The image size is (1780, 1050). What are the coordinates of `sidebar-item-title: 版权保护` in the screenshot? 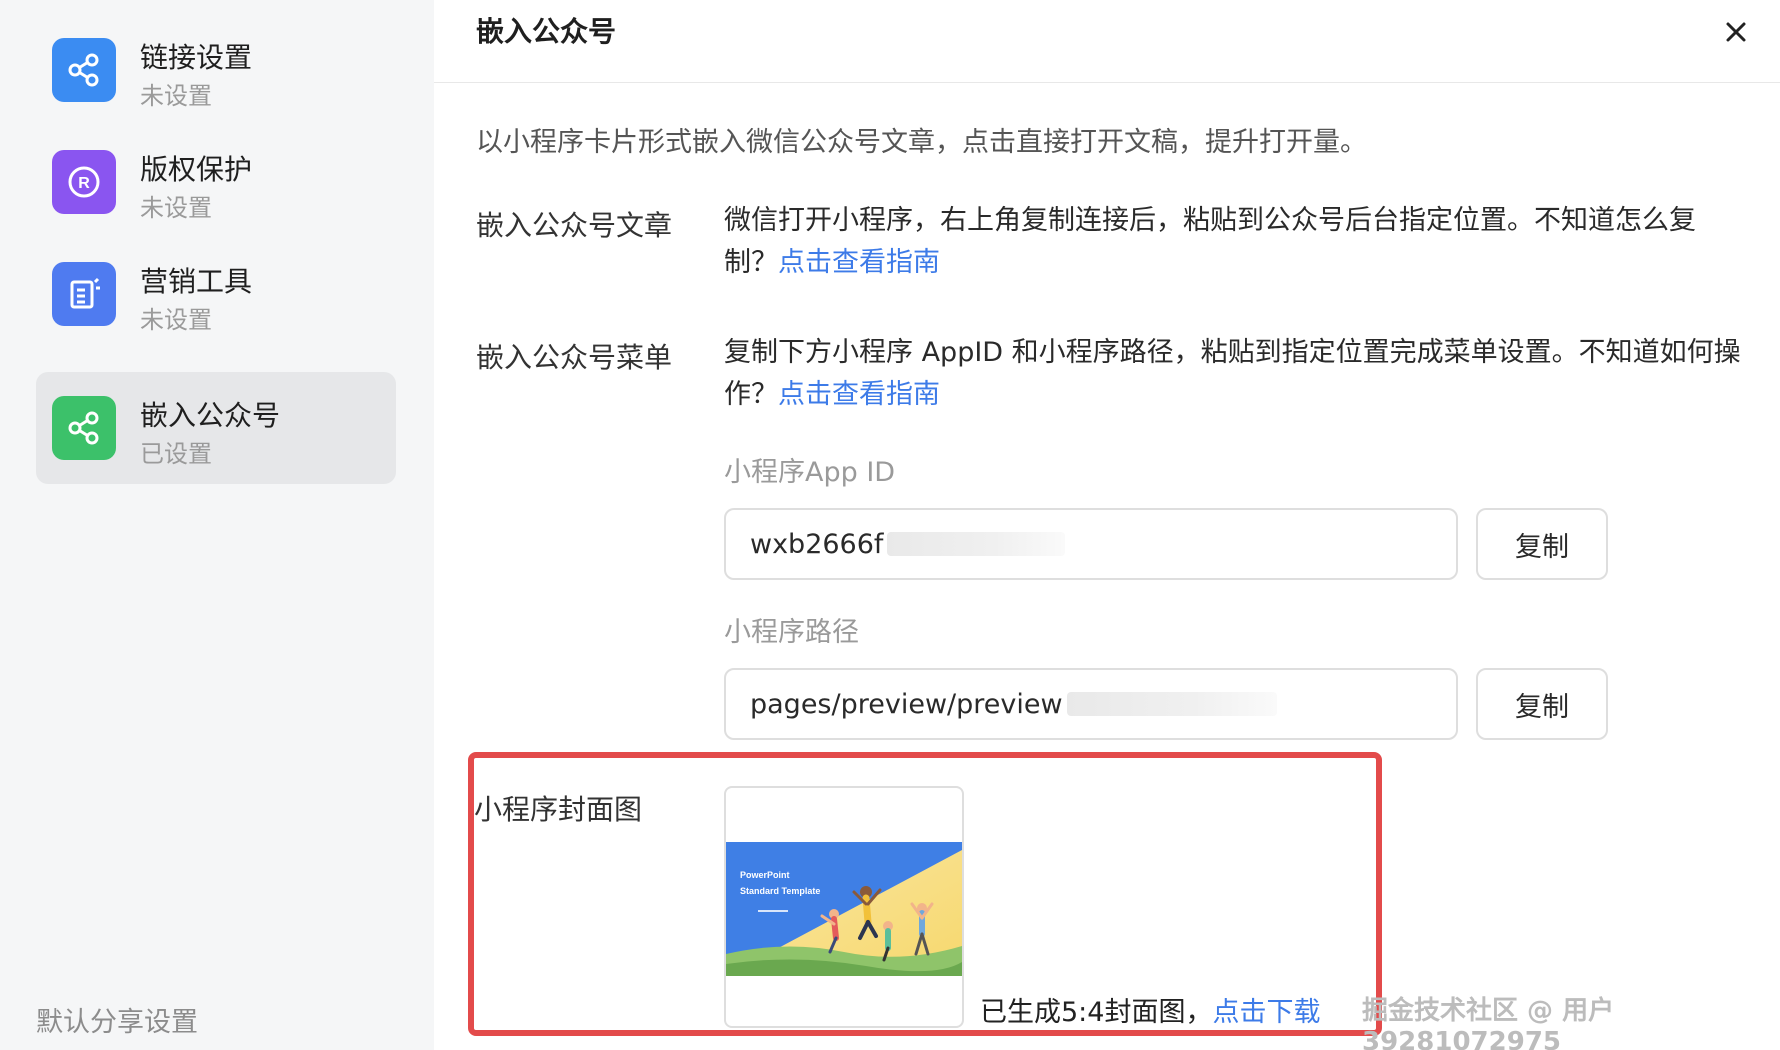 It's located at (196, 169).